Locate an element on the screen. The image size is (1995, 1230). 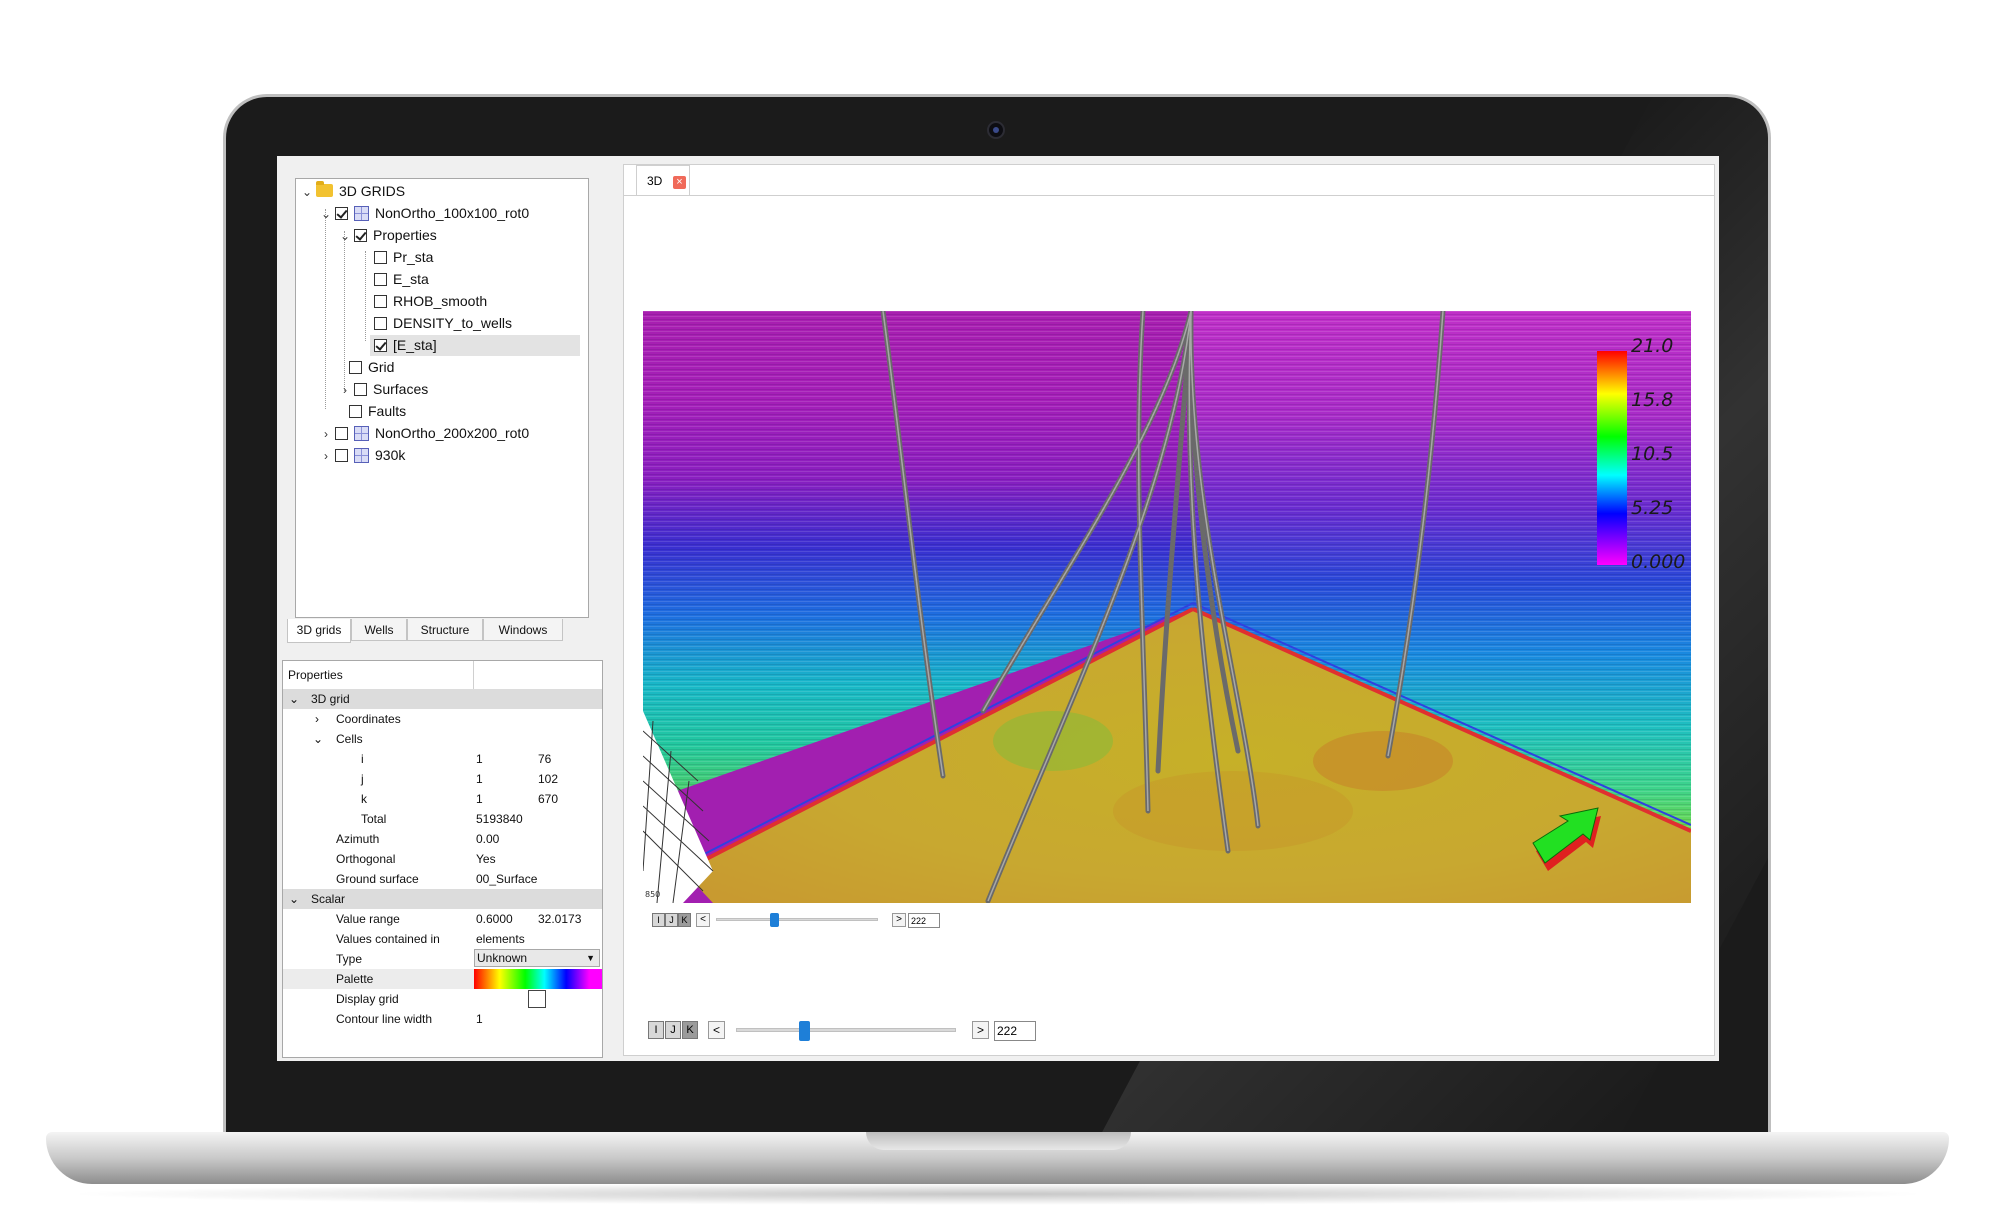
props-group-scalar: ⌄ Scalar is located at coordinates (442, 899).